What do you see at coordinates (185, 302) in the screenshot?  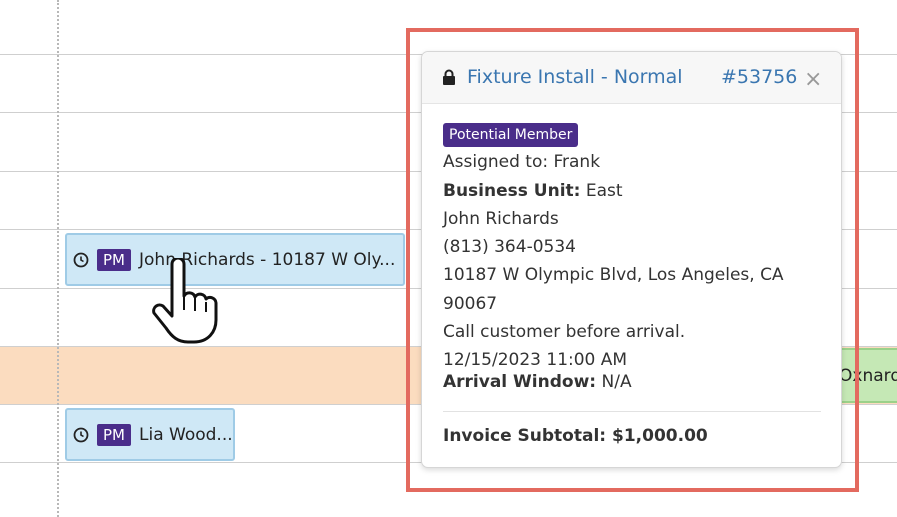 I see `hand-pointer-cursor-icon` at bounding box center [185, 302].